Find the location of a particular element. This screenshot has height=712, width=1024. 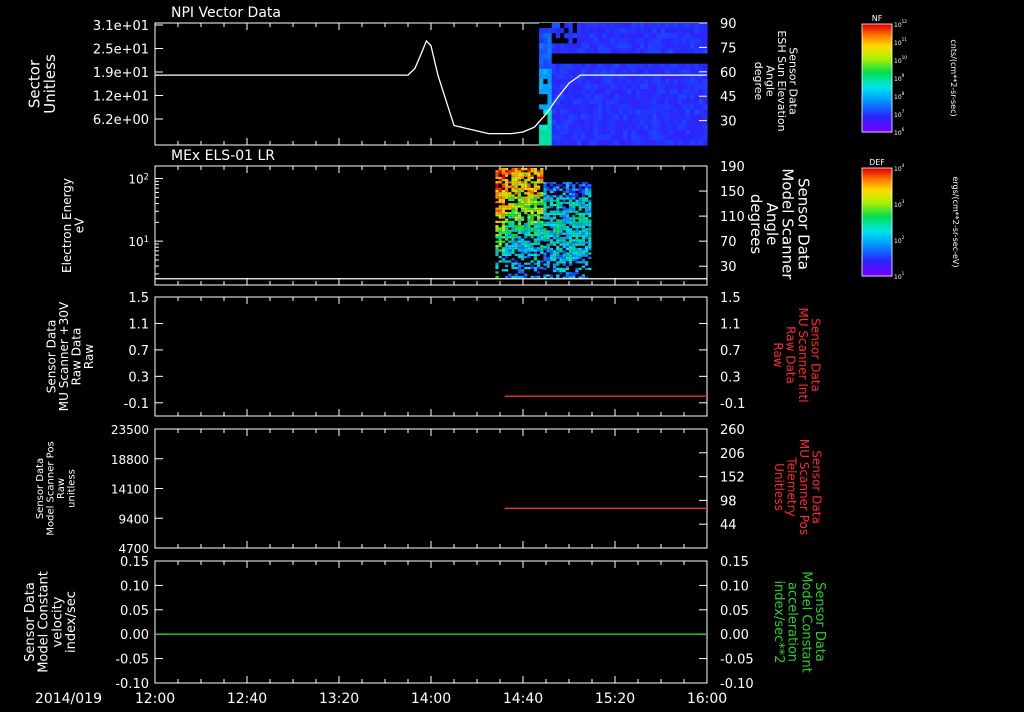

time-tick-label: 12:00 is located at coordinates (155, 699).